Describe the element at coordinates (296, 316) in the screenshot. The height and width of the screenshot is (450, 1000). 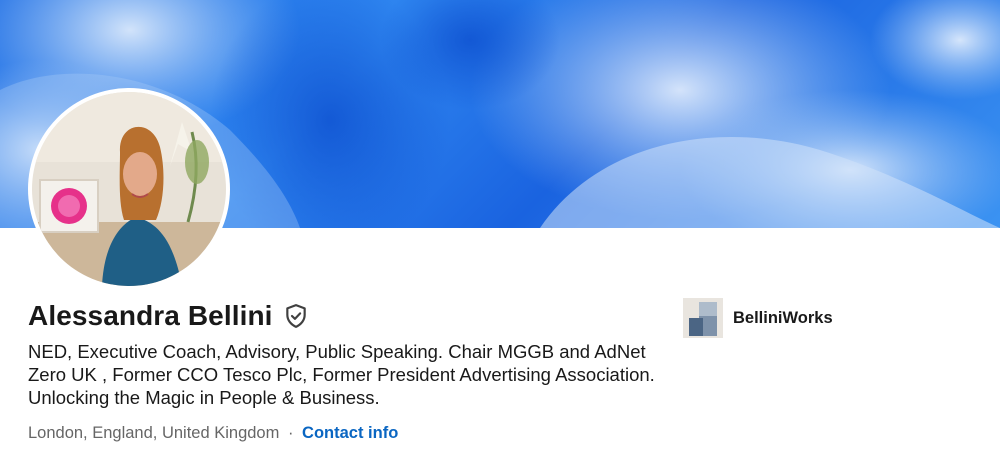
I see `verified-shield-icon` at that location.